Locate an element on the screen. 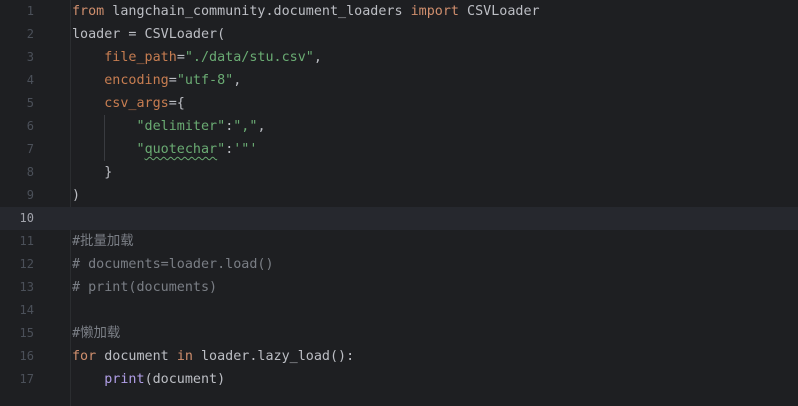 The width and height of the screenshot is (798, 406). code-line: 9) is located at coordinates (399, 195).